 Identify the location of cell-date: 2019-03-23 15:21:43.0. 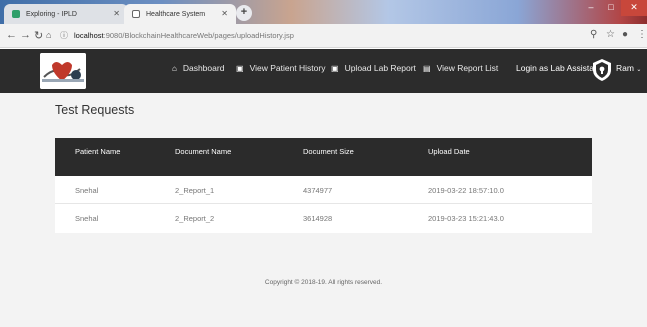
(466, 218).